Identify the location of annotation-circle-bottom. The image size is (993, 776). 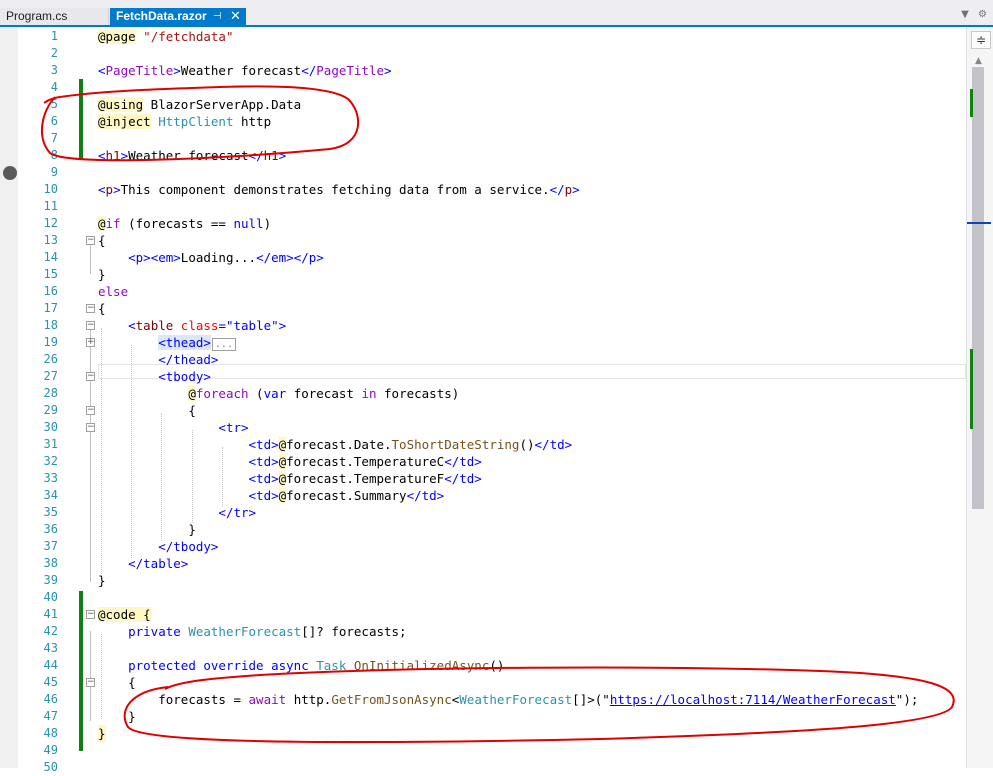
(539, 705).